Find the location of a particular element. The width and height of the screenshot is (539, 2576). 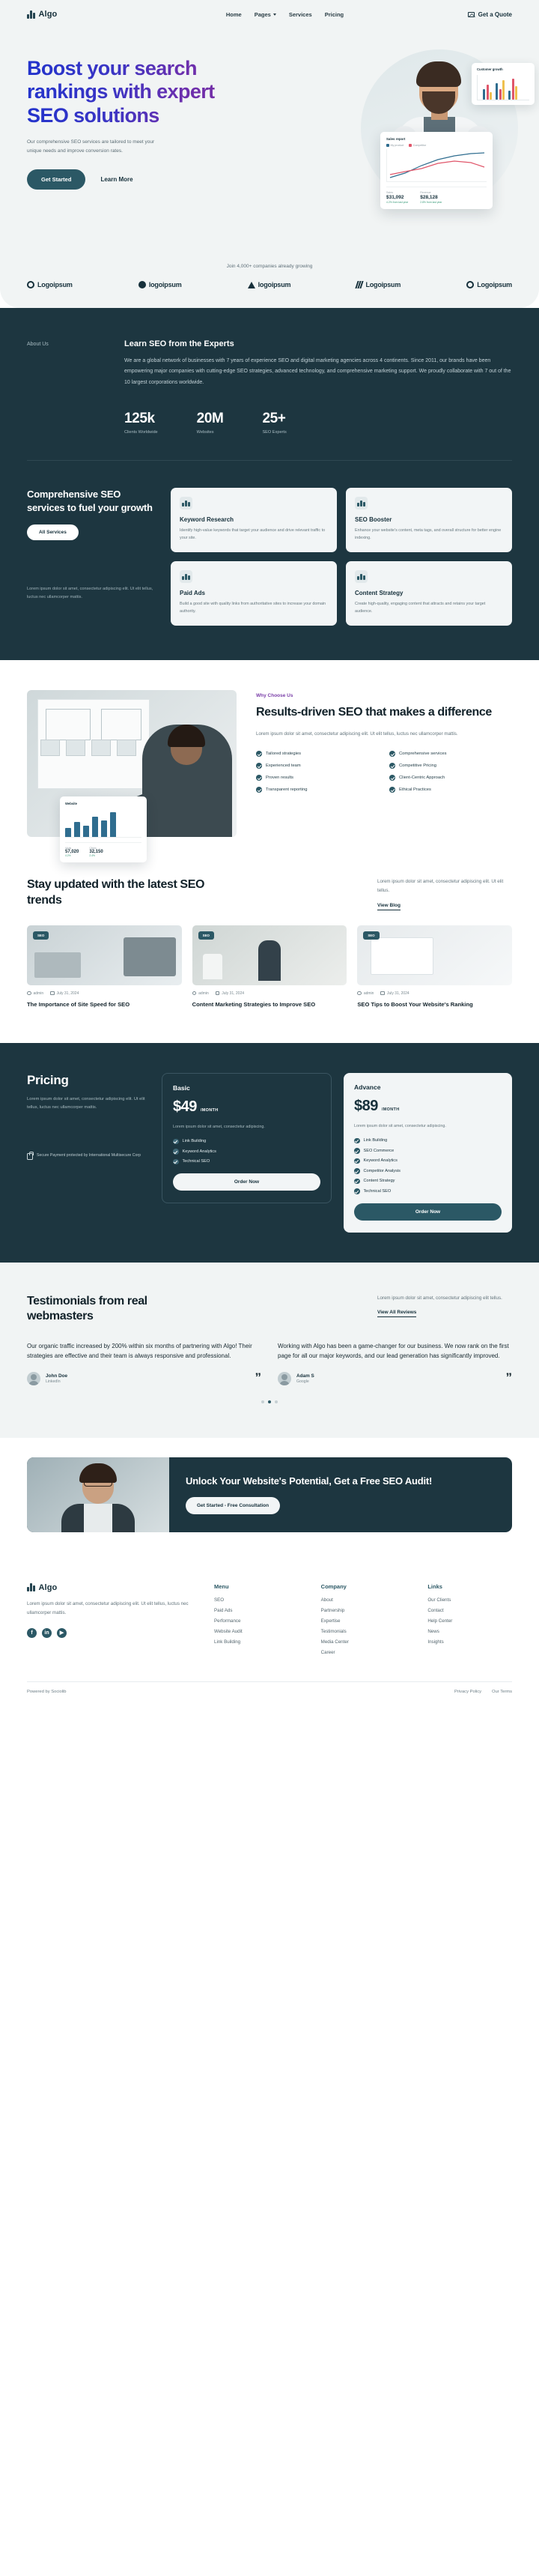

learn-more-button: Learn More is located at coordinates (116, 179).